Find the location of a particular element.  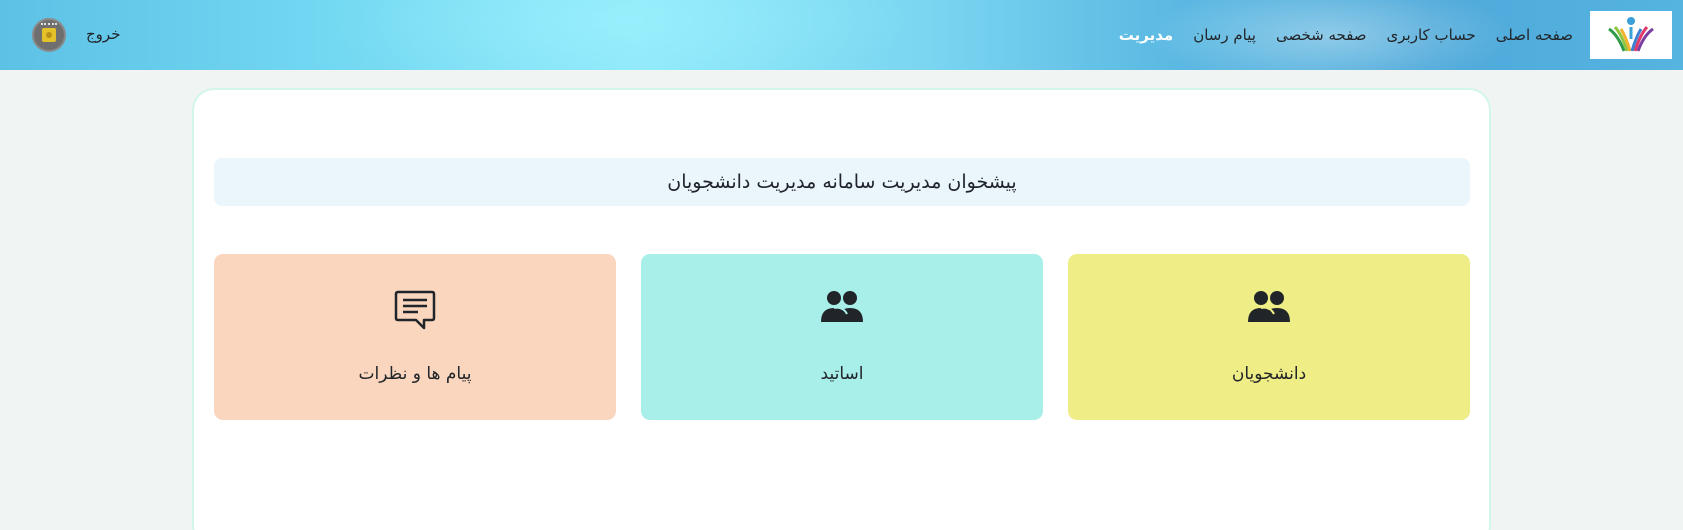

nav-home: صفحه اصلی is located at coordinates (1534, 35).